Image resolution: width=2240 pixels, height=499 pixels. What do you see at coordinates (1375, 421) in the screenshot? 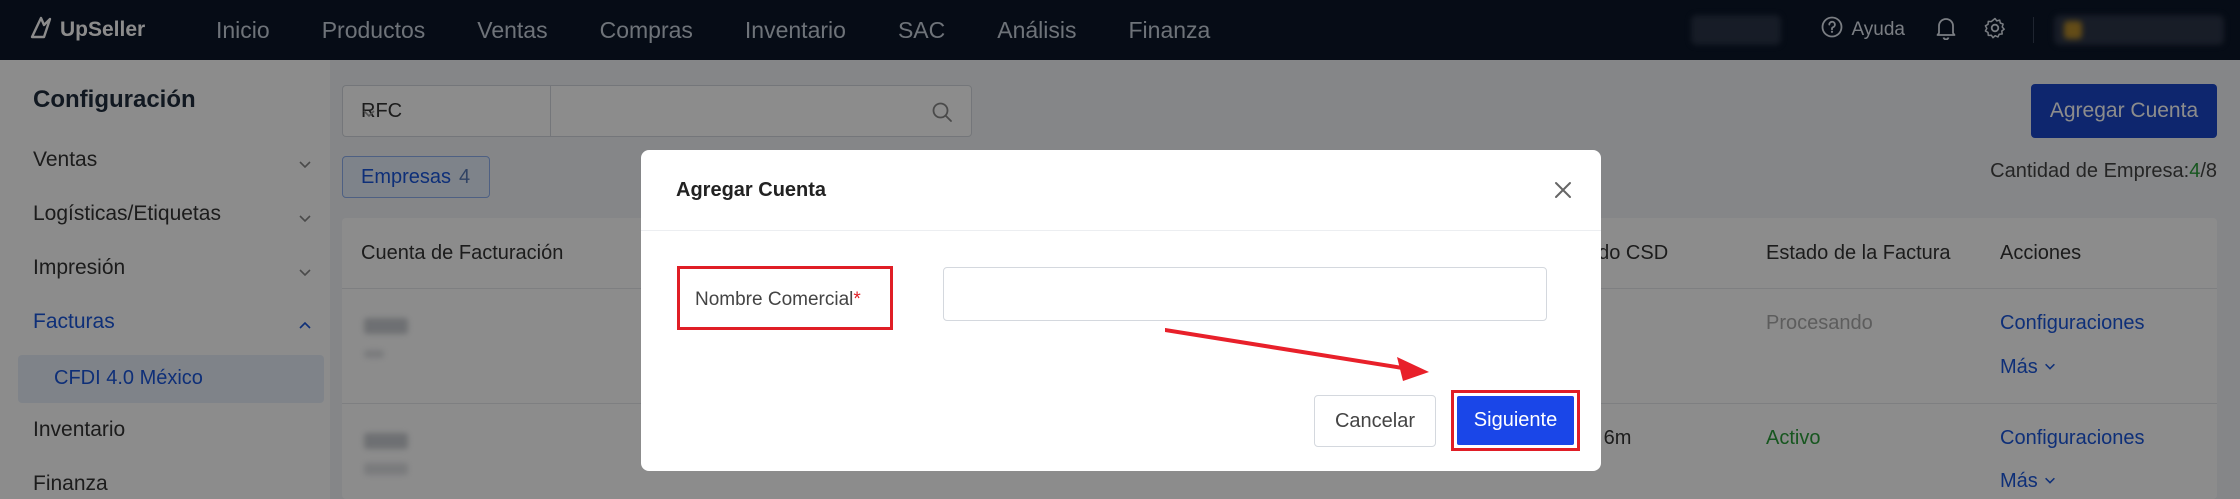
I see `cancel-button: Cancelar` at bounding box center [1375, 421].